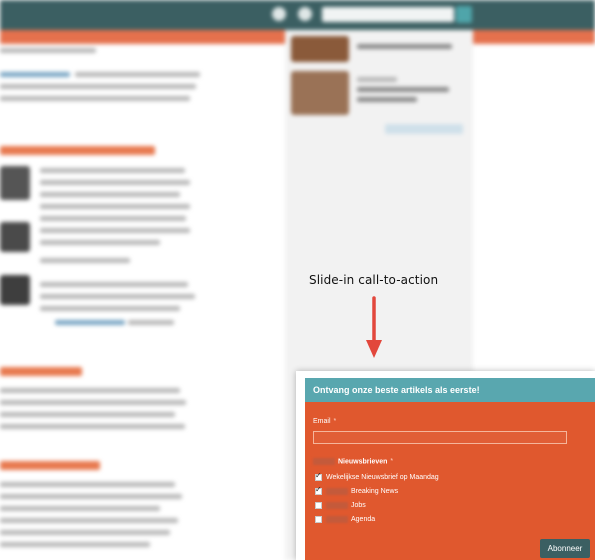  Describe the element at coordinates (440, 437) in the screenshot. I see `email-field` at that location.